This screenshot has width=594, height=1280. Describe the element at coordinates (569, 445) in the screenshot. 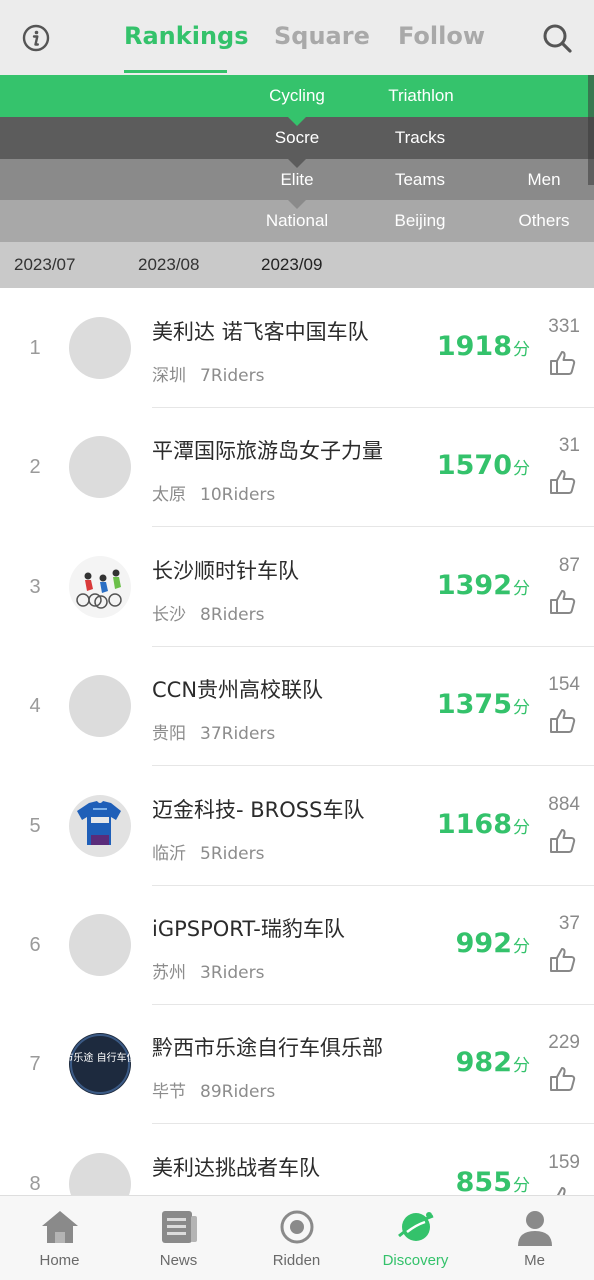

I see `like-count: 31` at that location.